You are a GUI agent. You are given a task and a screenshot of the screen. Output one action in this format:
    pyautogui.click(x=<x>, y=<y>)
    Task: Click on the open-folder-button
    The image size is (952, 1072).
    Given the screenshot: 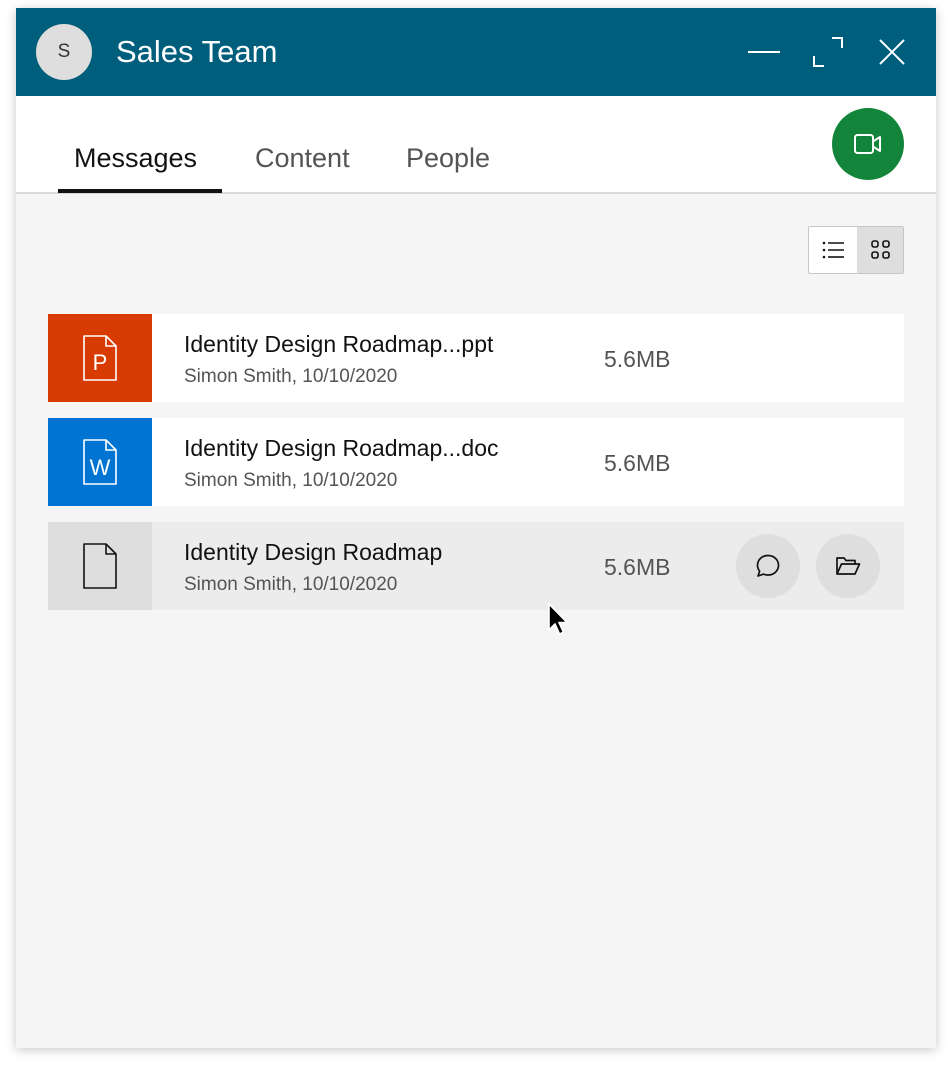 What is the action you would take?
    pyautogui.click(x=848, y=566)
    